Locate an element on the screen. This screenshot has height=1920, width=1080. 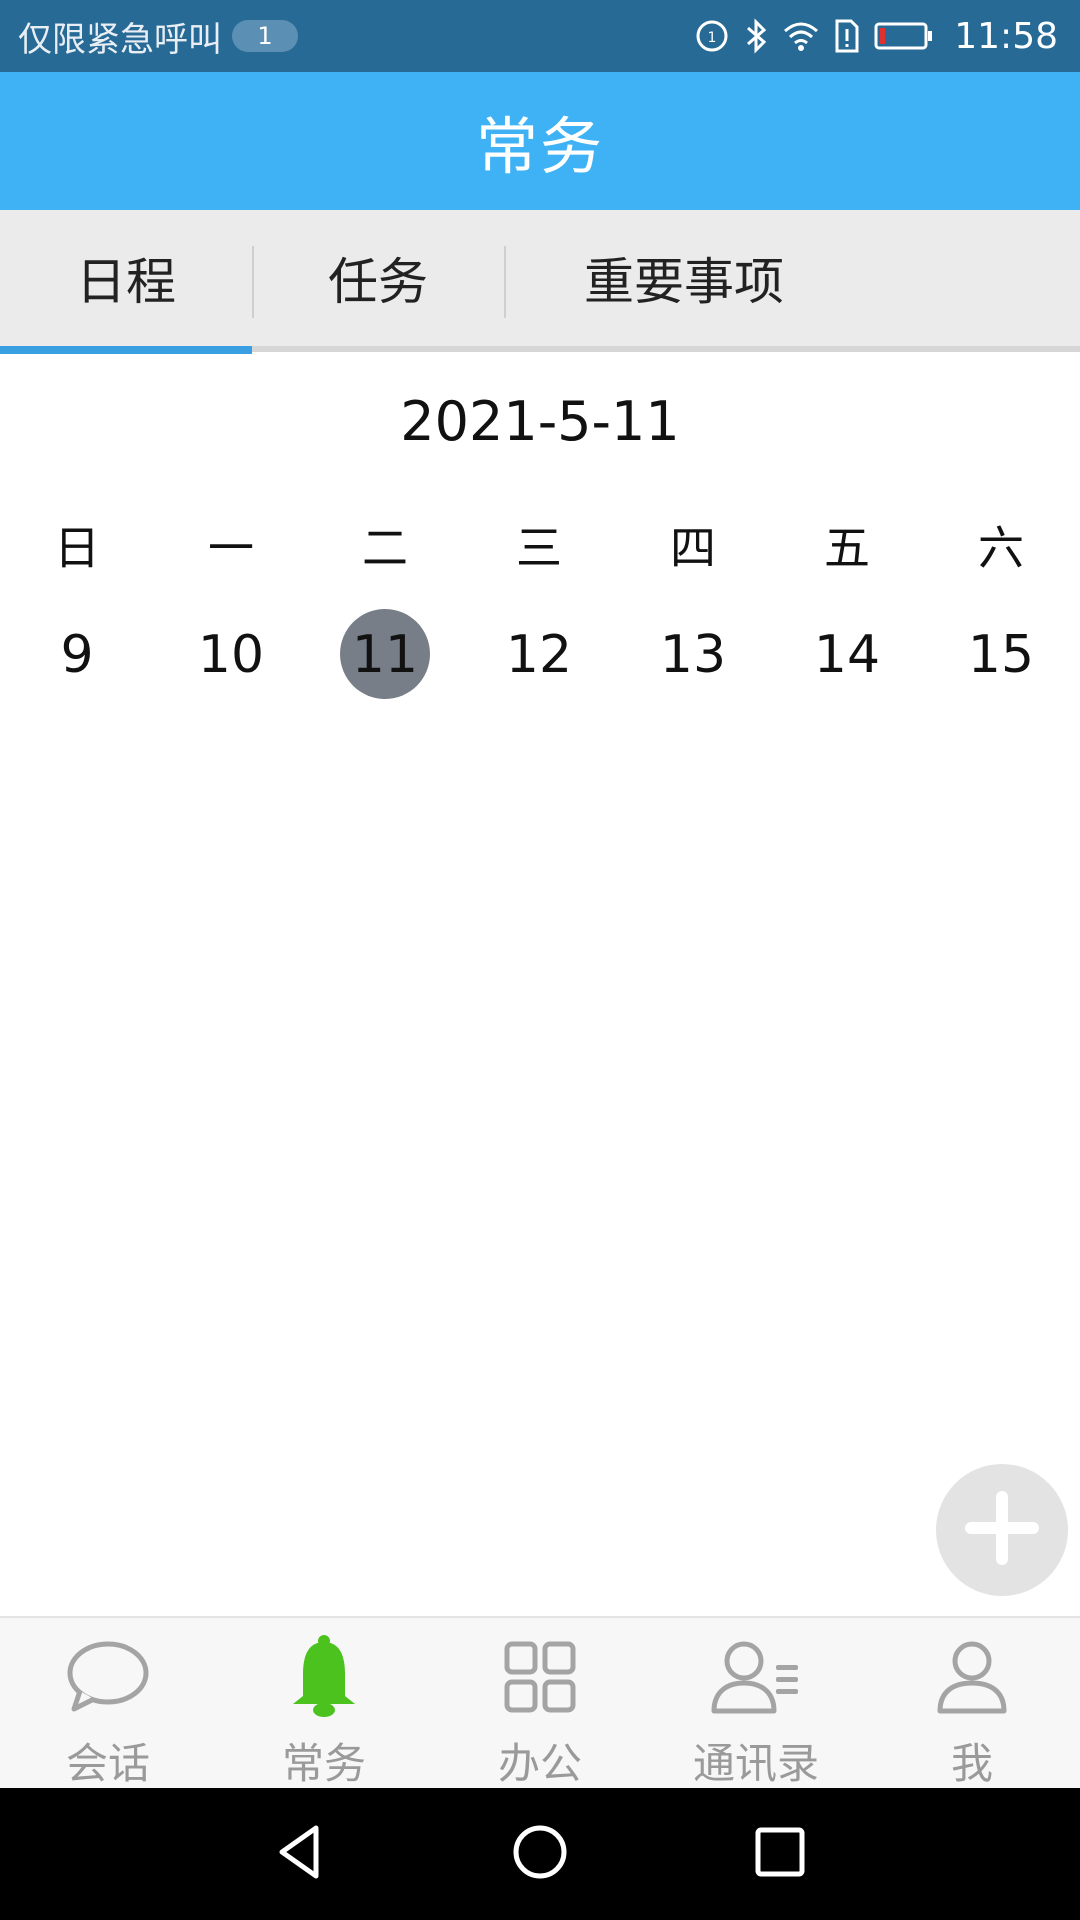
contacts-icon is located at coordinates (756, 1677).